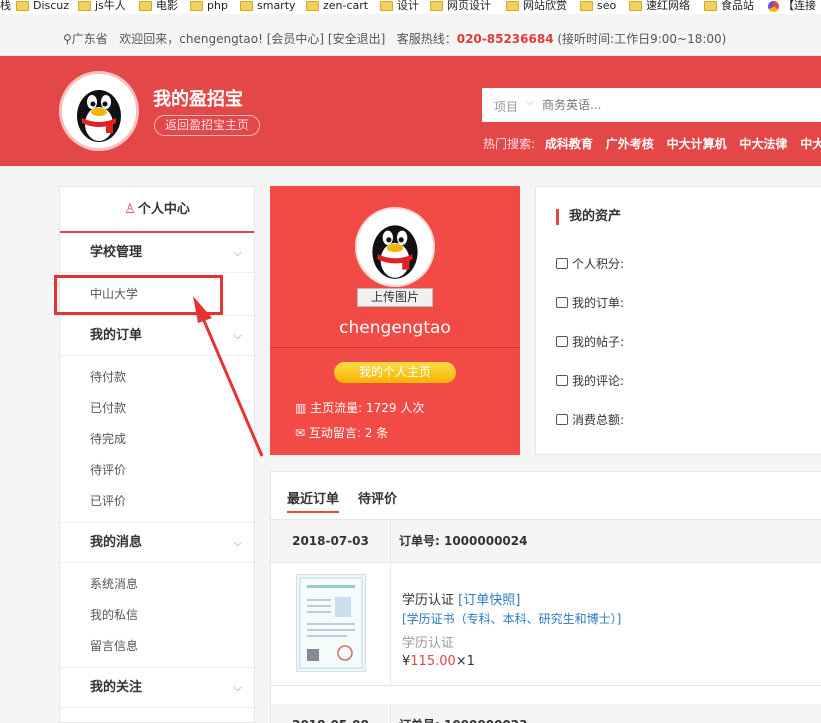 This screenshot has height=723, width=821. What do you see at coordinates (157, 336) in the screenshot?
I see `sidebar-section-orders: 我的订单 ⌵` at bounding box center [157, 336].